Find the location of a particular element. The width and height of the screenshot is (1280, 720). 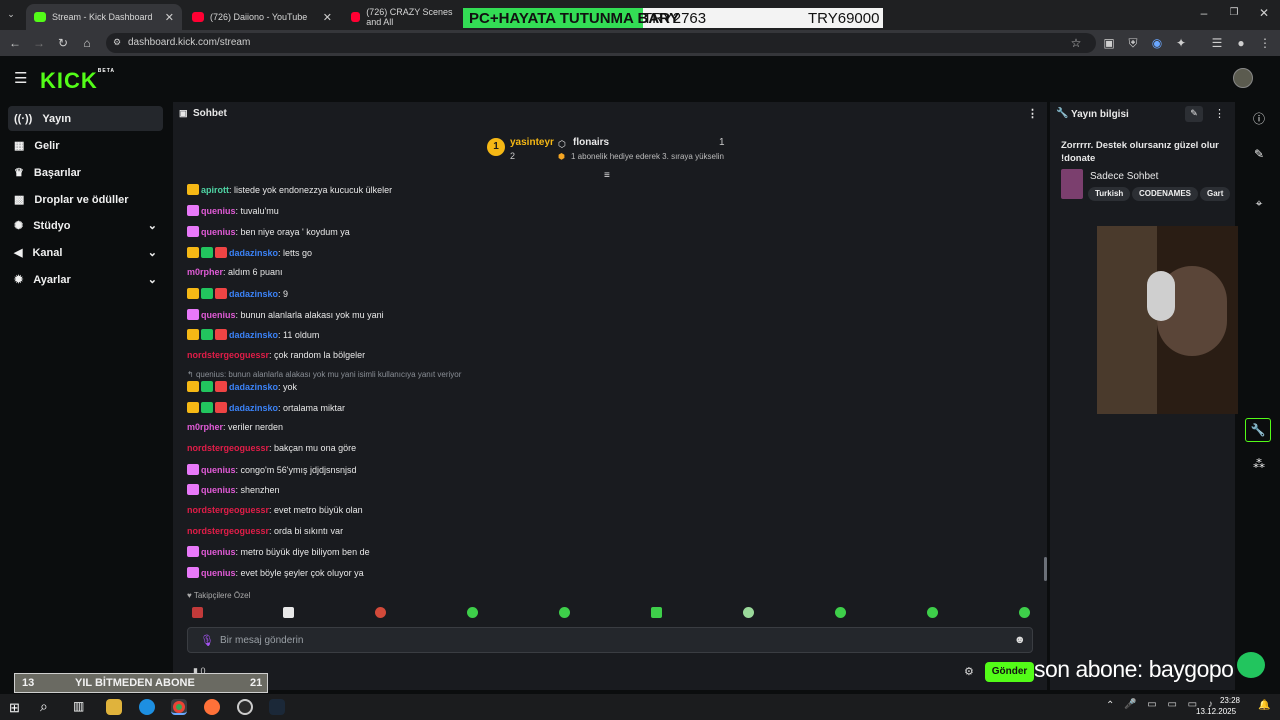

tag-turkish: Turkish is located at coordinates (1109, 194).